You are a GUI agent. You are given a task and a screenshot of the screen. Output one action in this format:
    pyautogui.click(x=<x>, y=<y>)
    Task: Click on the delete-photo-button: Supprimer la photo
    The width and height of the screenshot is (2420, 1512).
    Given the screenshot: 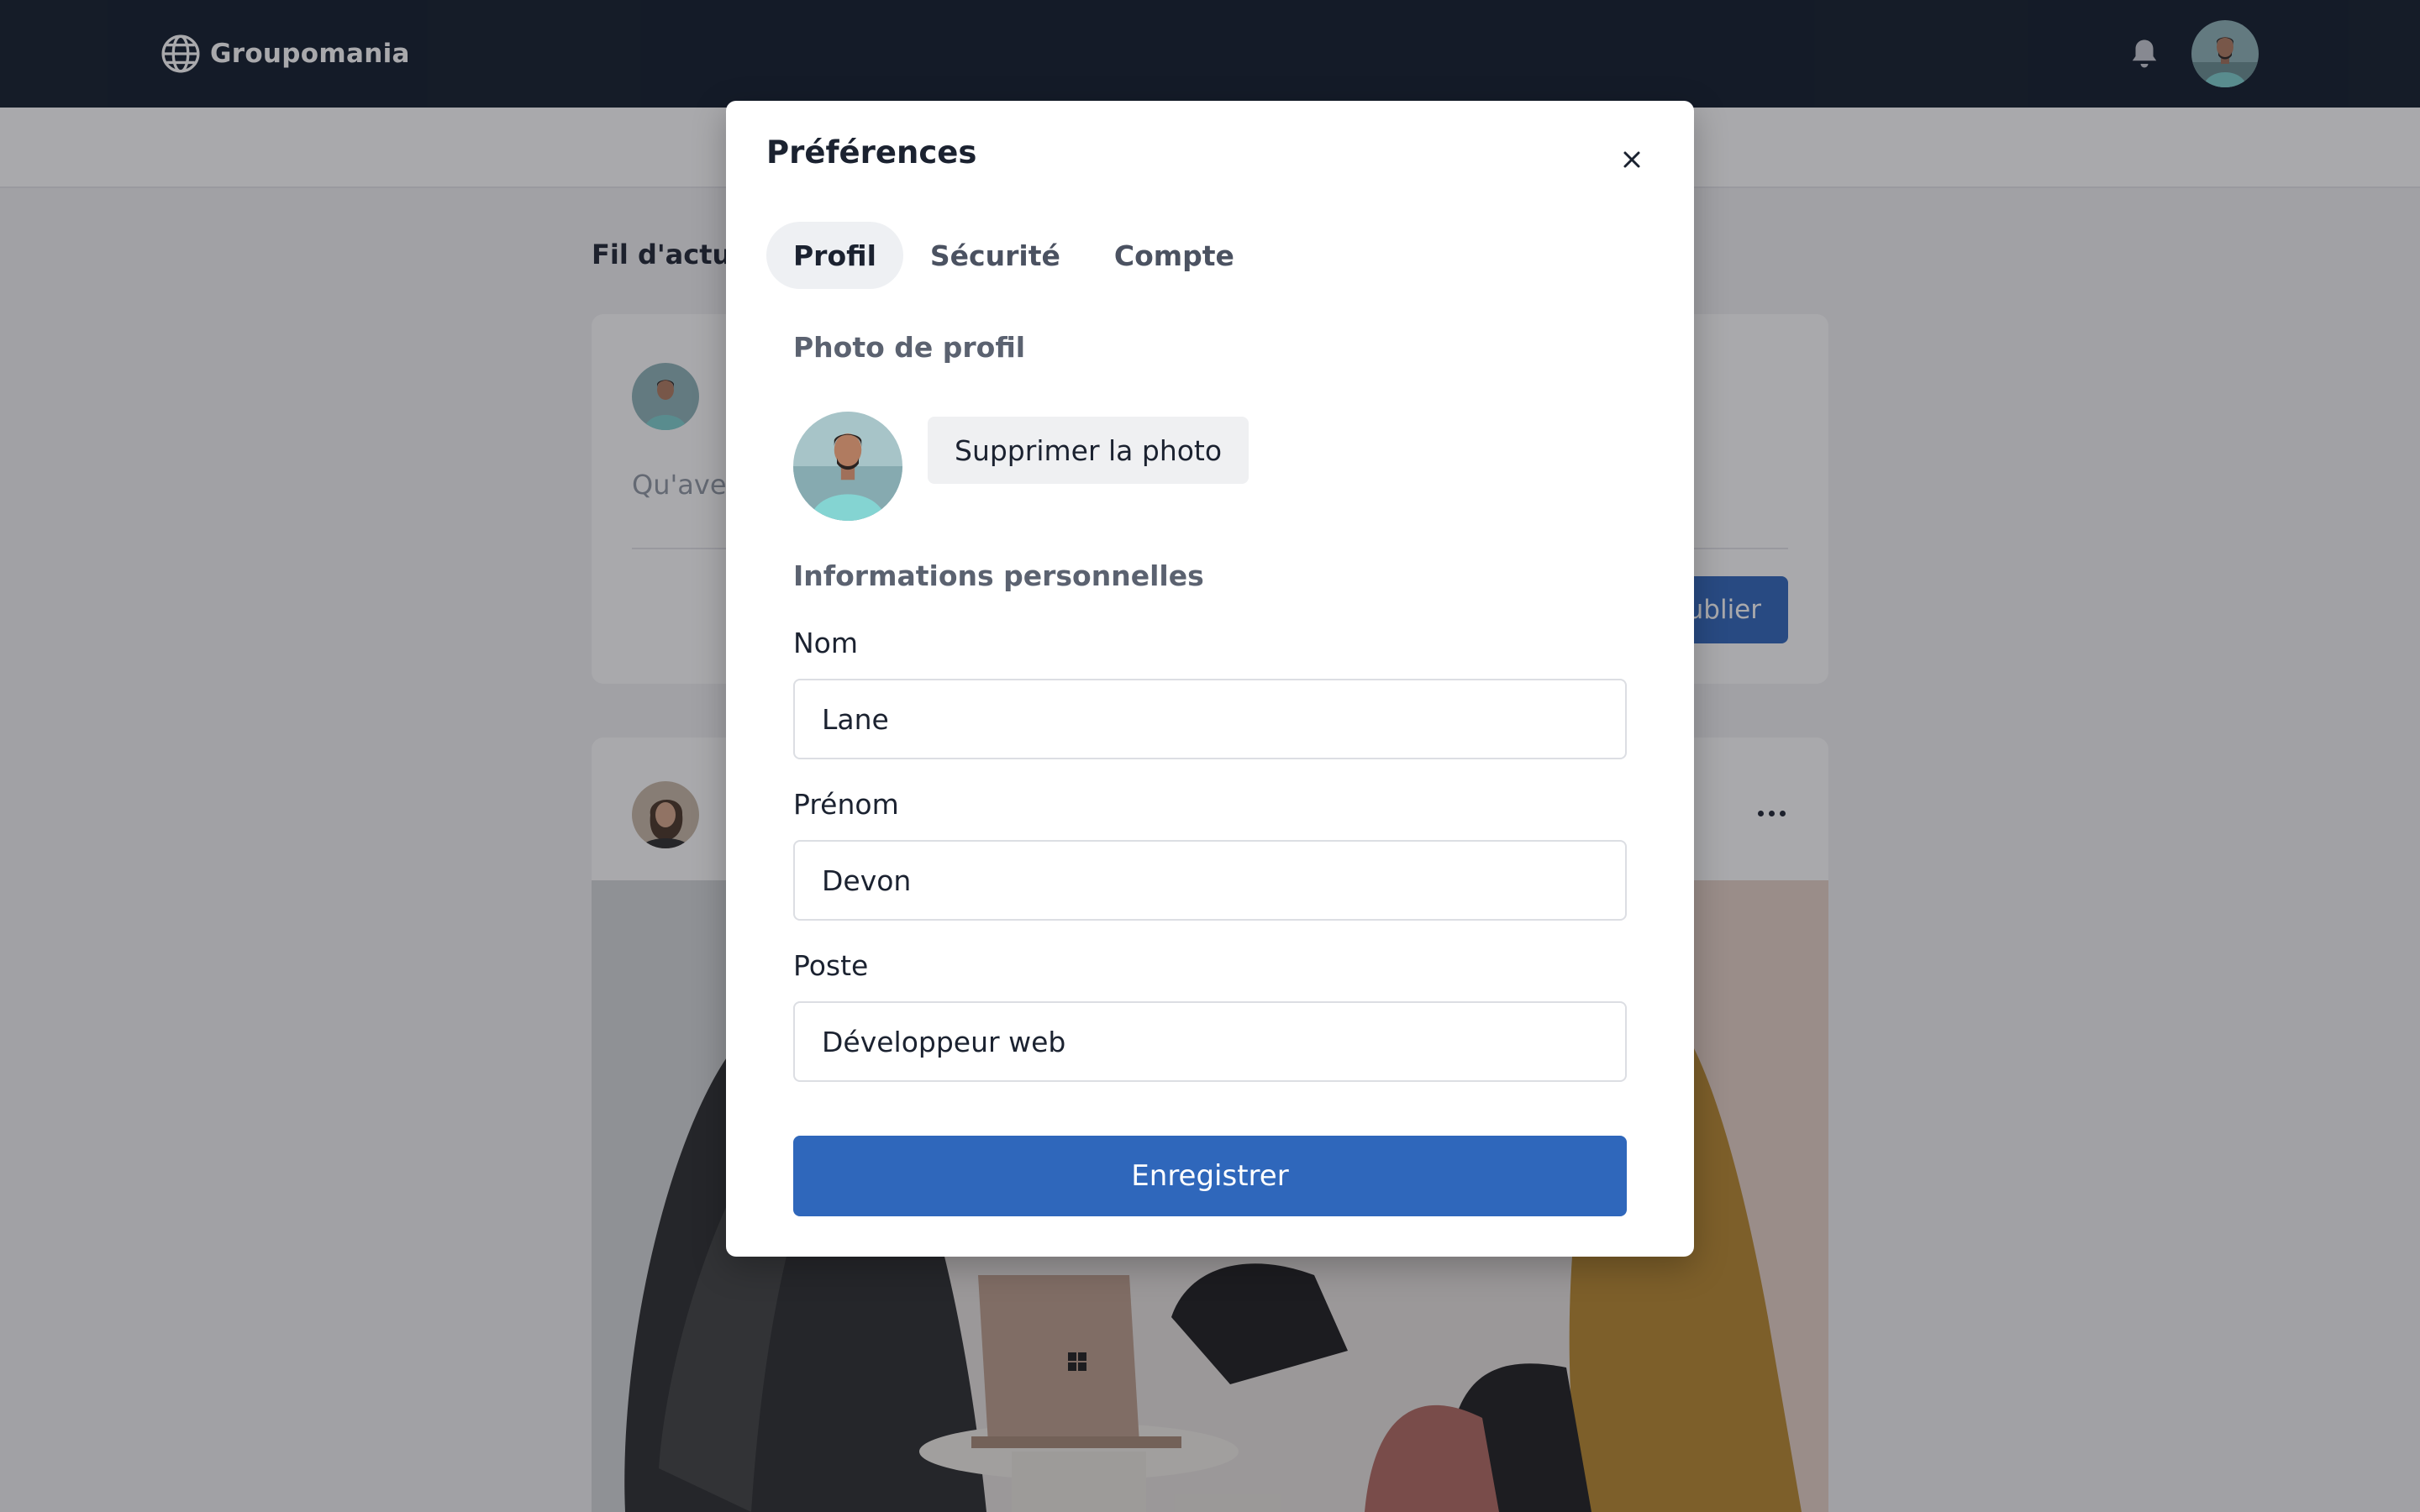 What is the action you would take?
    pyautogui.click(x=1088, y=450)
    